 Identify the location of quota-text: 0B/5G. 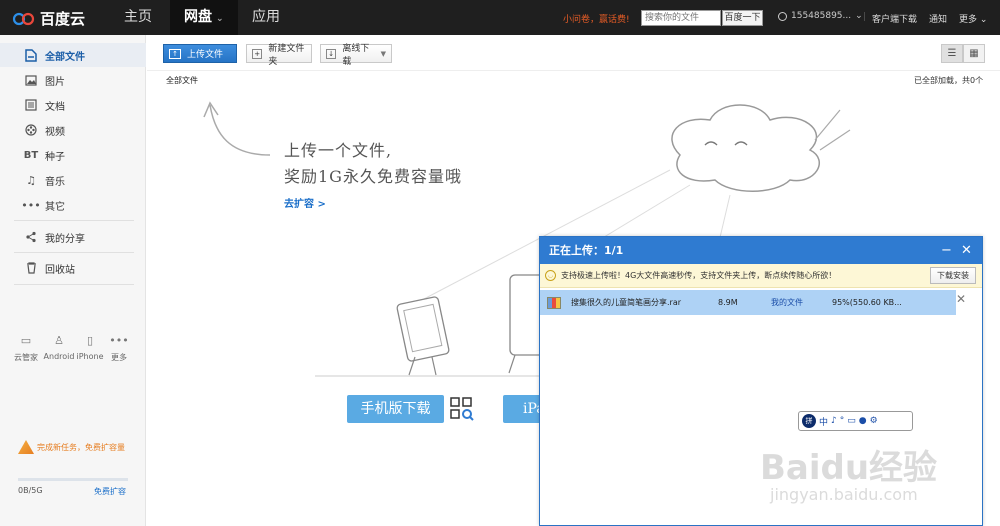
(30, 490).